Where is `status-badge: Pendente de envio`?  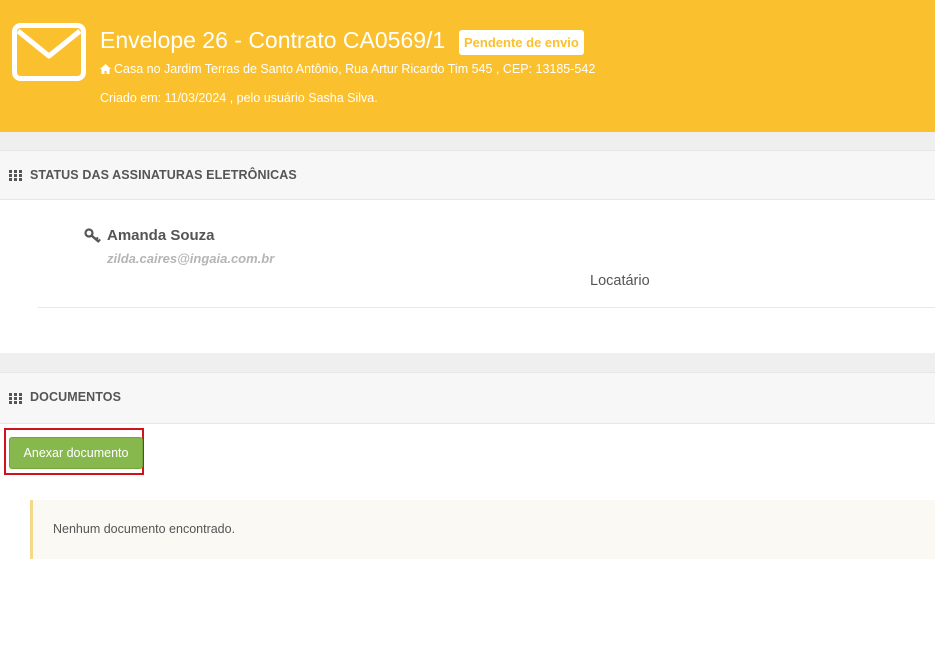
status-badge: Pendente de envio is located at coordinates (521, 42).